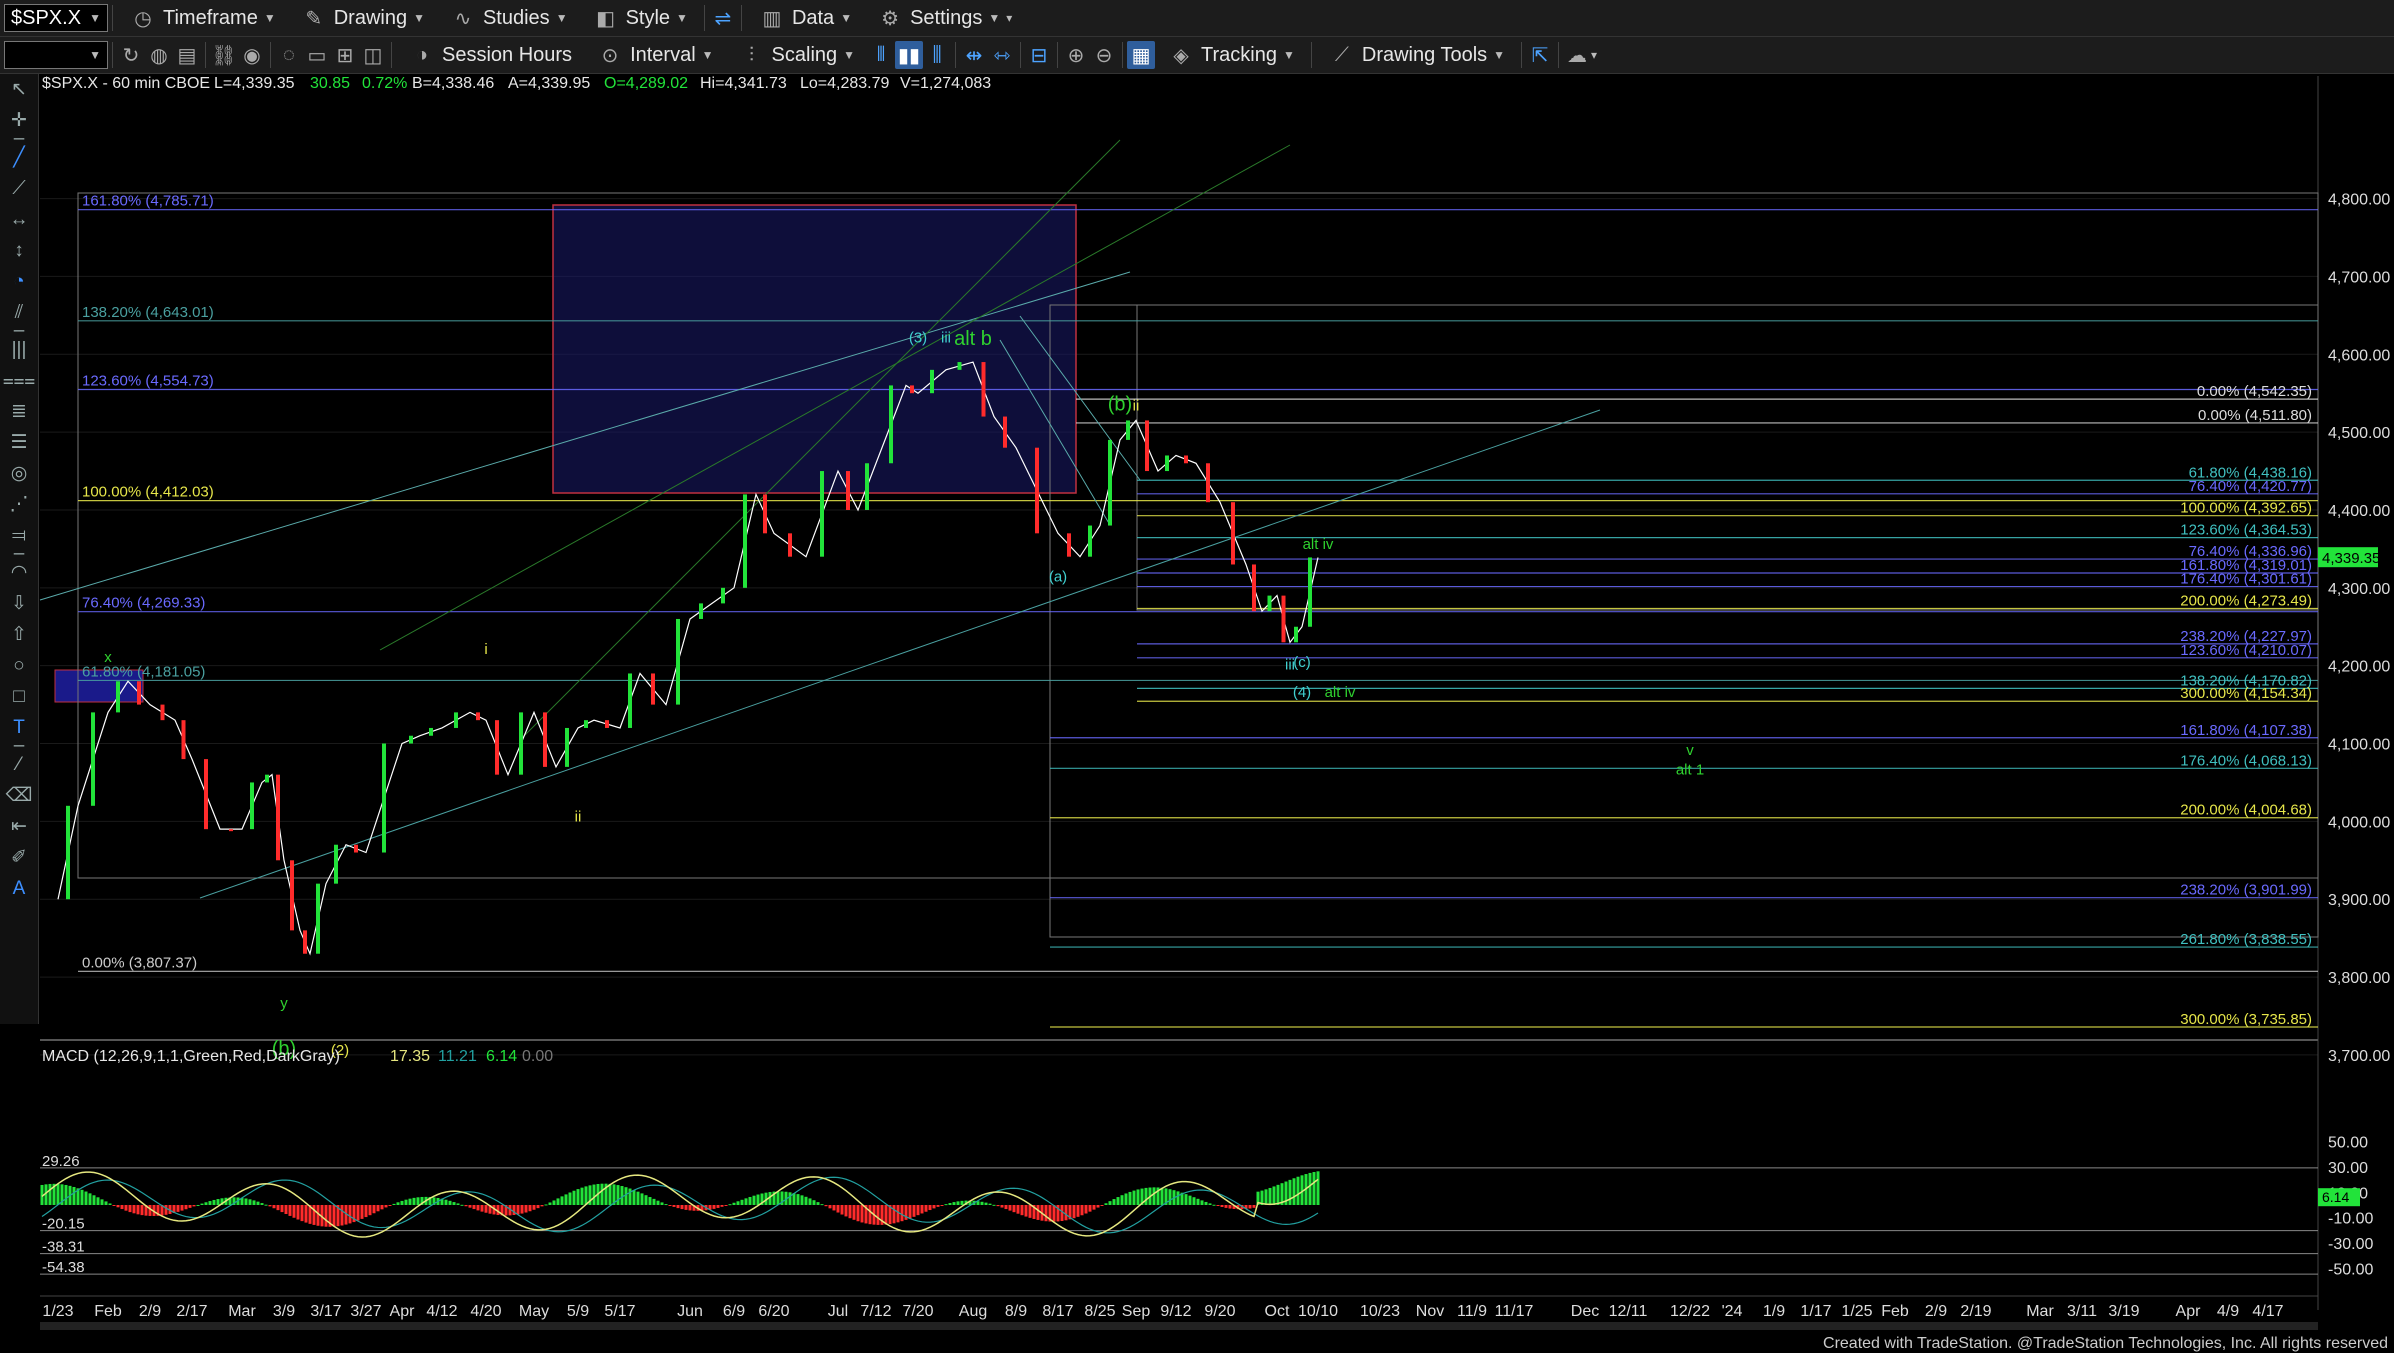 The height and width of the screenshot is (1353, 2394). I want to click on price-y-tick-label: 4,400.00, so click(2359, 511).